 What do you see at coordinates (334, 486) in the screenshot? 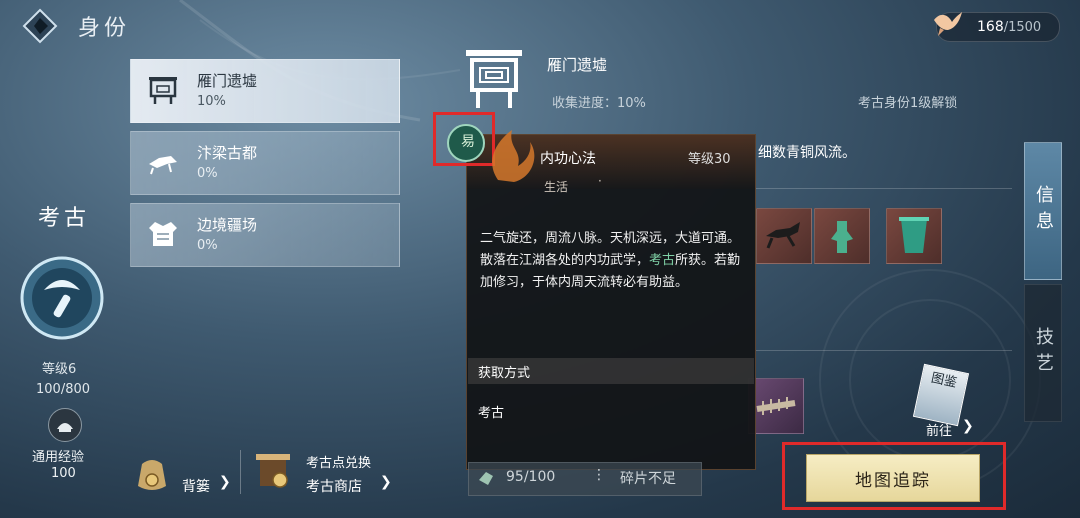
I see `shop-button: 考古商店` at bounding box center [334, 486].